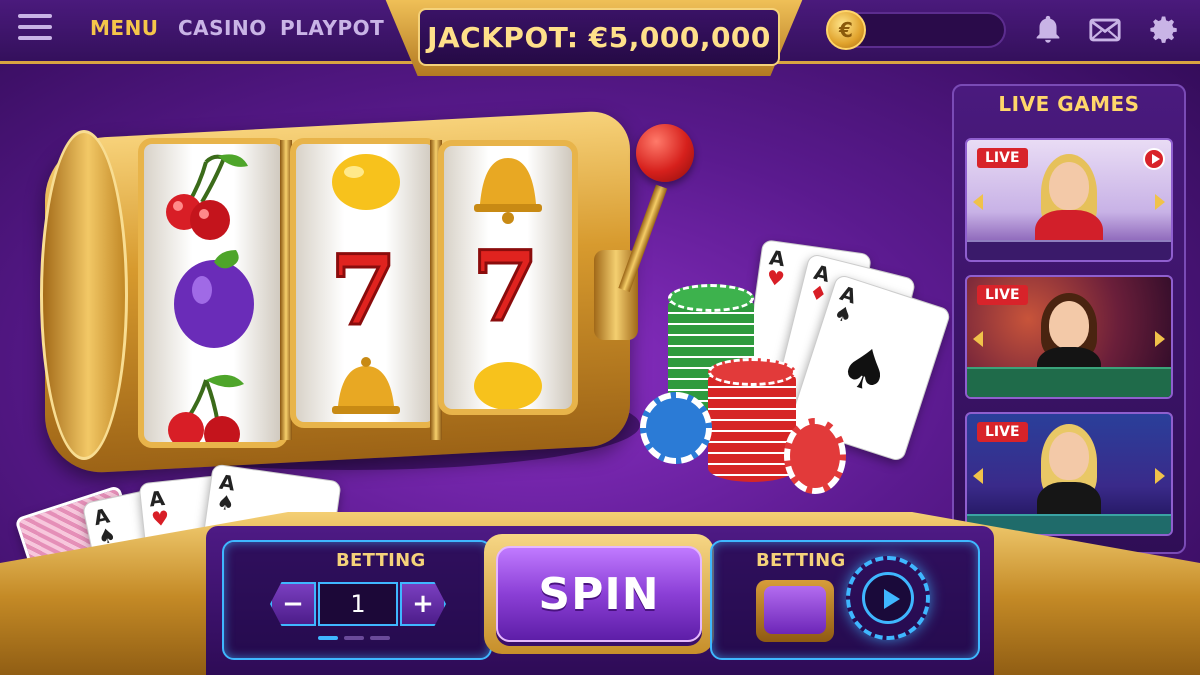 This screenshot has height=675, width=1200. Describe the element at coordinates (815, 456) in the screenshot. I see `chip-red` at that location.